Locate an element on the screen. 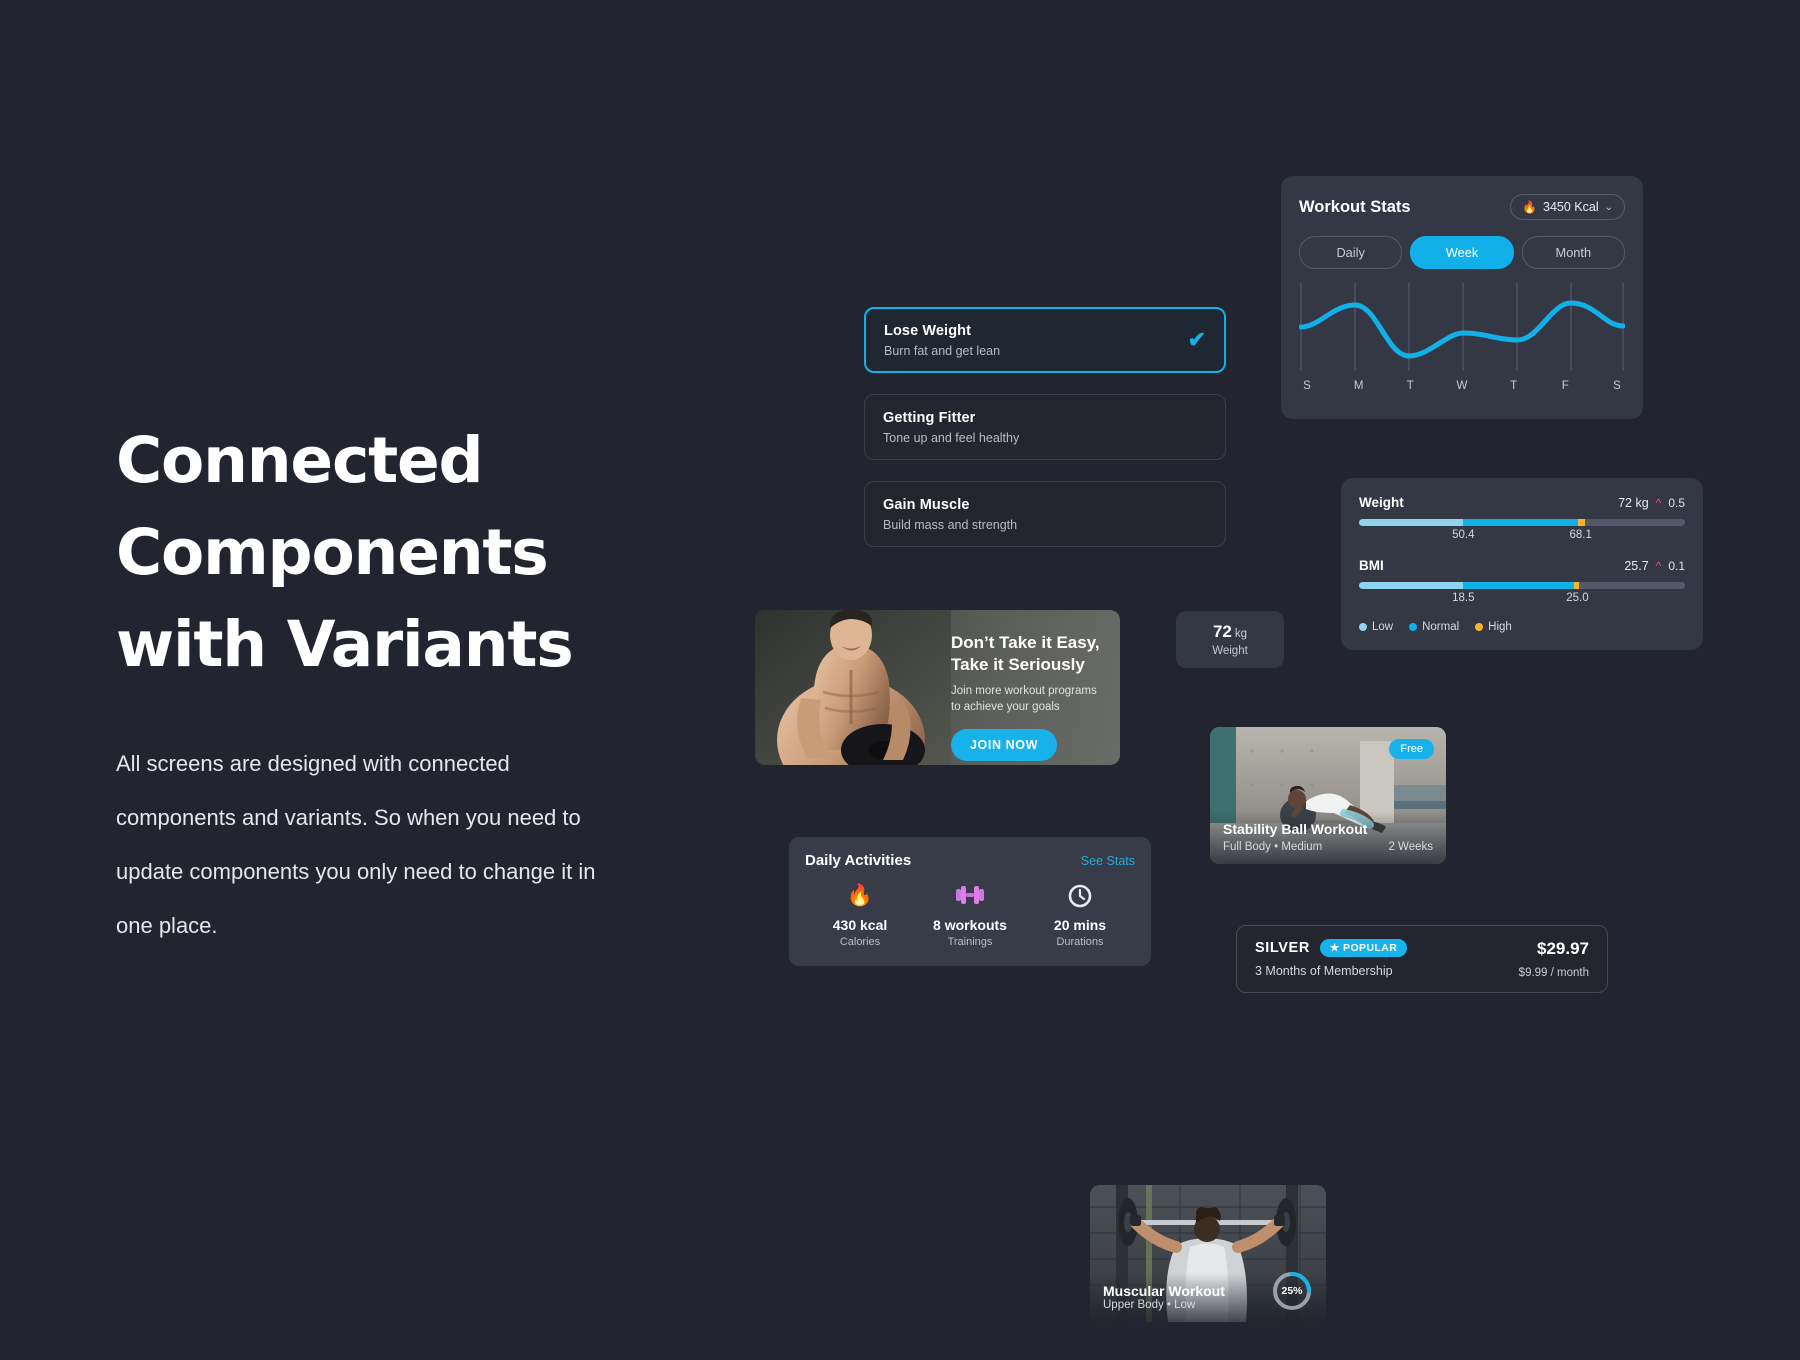 This screenshot has width=1800, height=1360. workout-card-duration: 2 Weeks is located at coordinates (1410, 847).